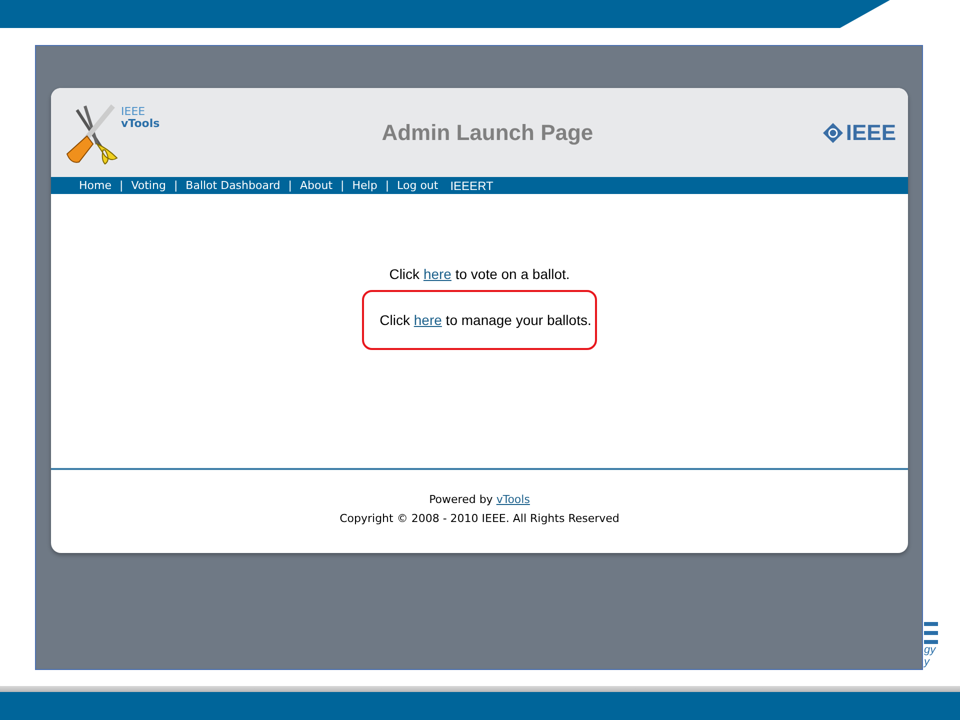 The image size is (960, 720). Describe the element at coordinates (927, 662) in the screenshot. I see `slide-text-fragment: y` at that location.